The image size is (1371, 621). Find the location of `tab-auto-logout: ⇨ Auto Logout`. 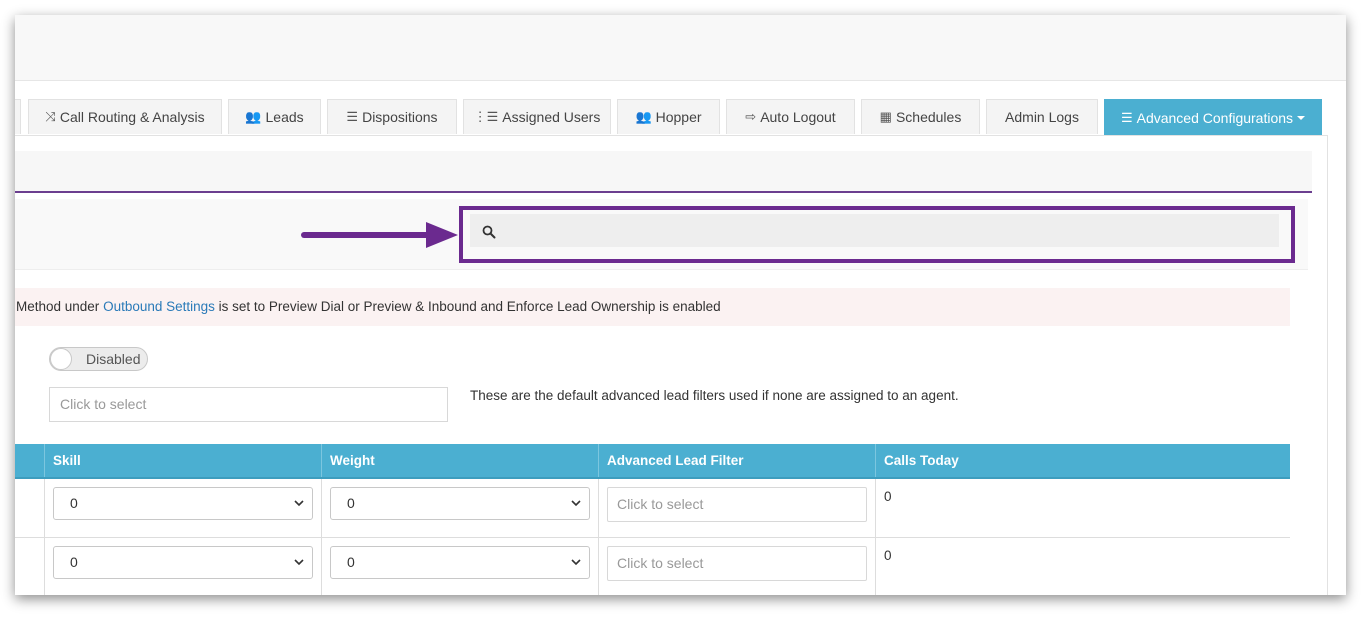

tab-auto-logout: ⇨ Auto Logout is located at coordinates (790, 116).